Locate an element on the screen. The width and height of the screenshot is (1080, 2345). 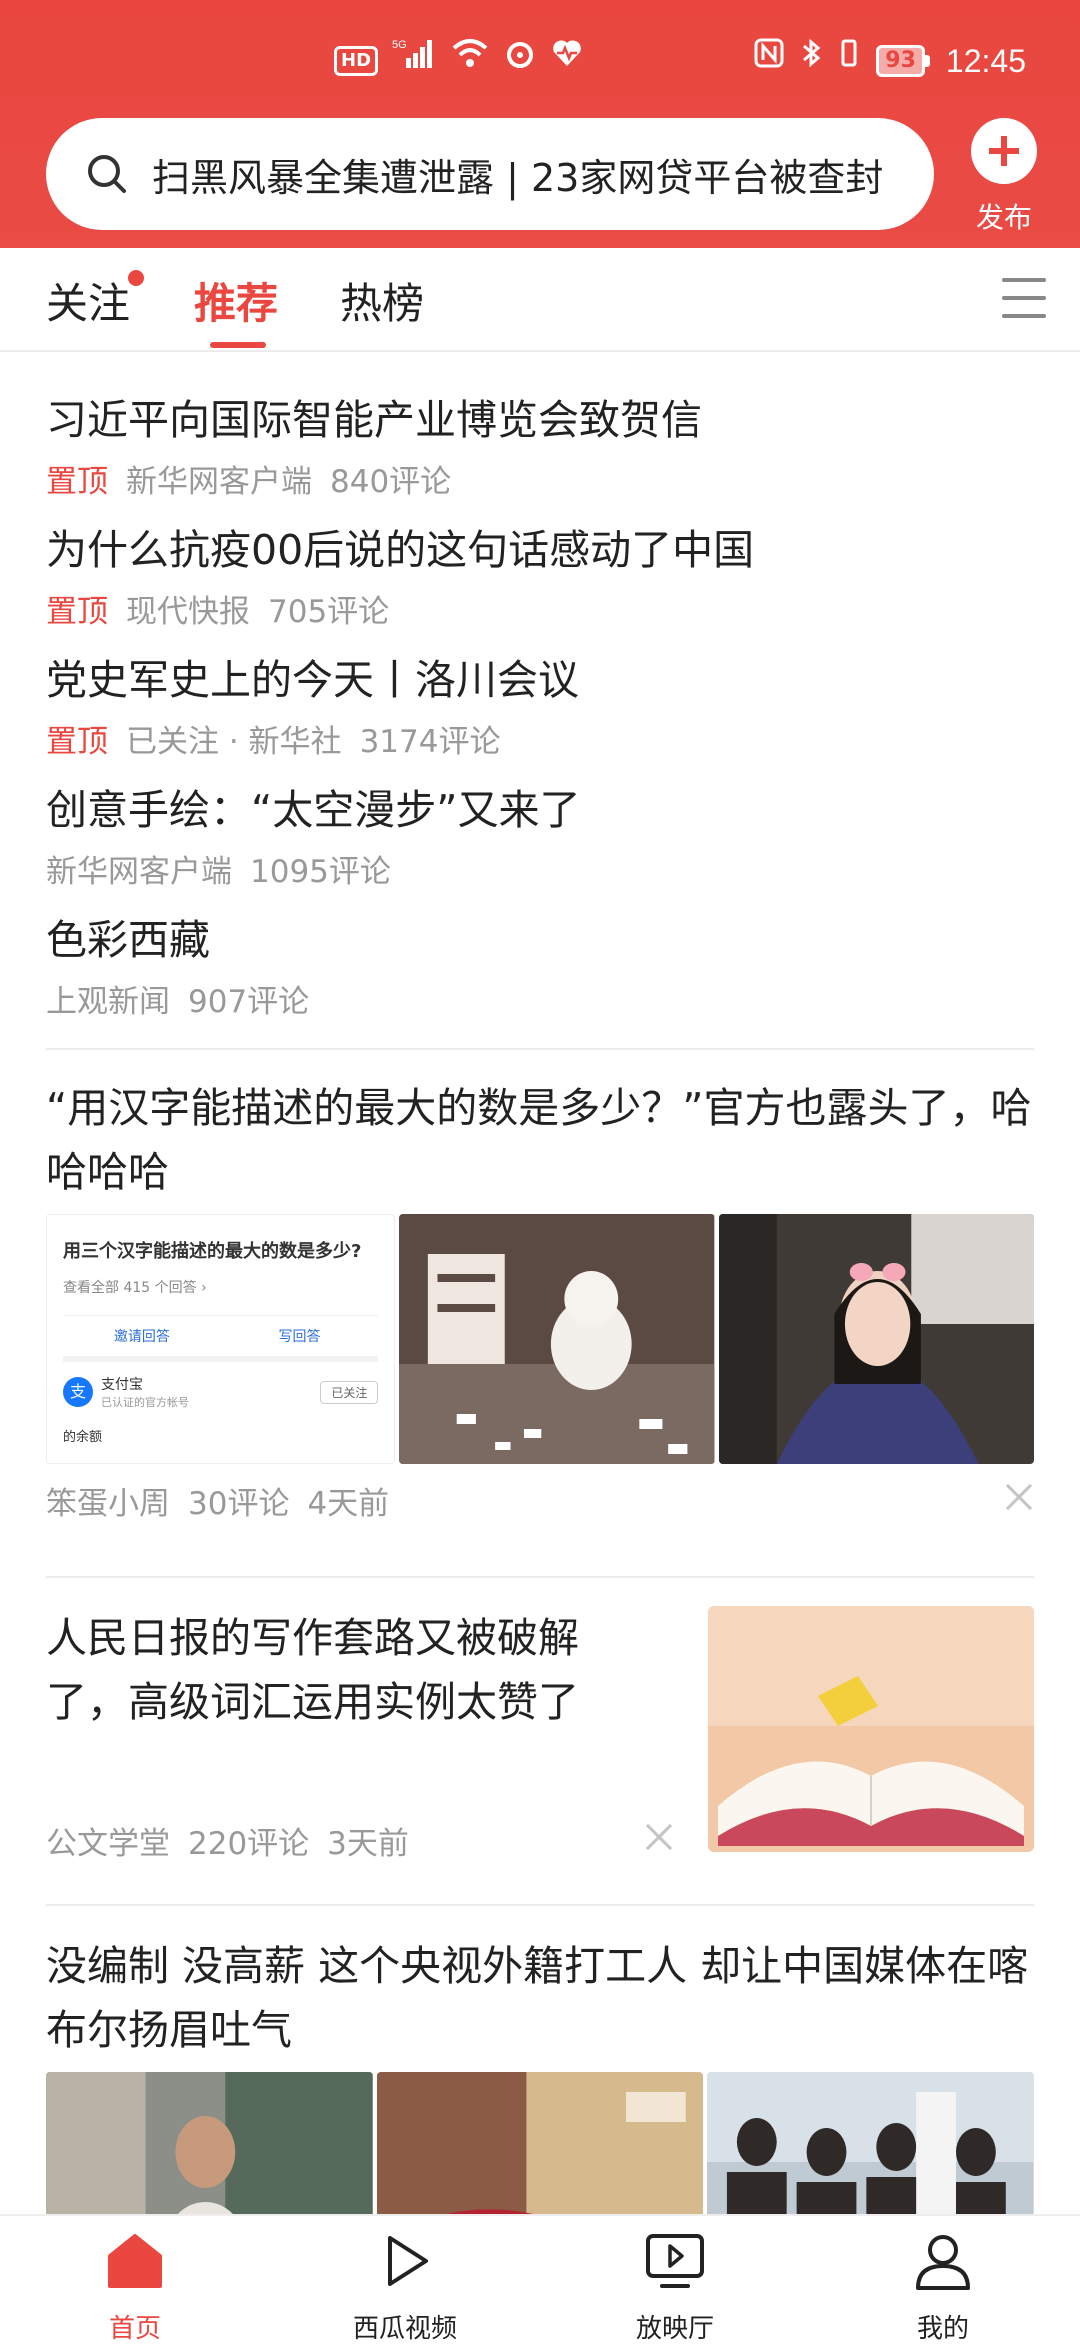
bluetooth-icon is located at coordinates (811, 61).